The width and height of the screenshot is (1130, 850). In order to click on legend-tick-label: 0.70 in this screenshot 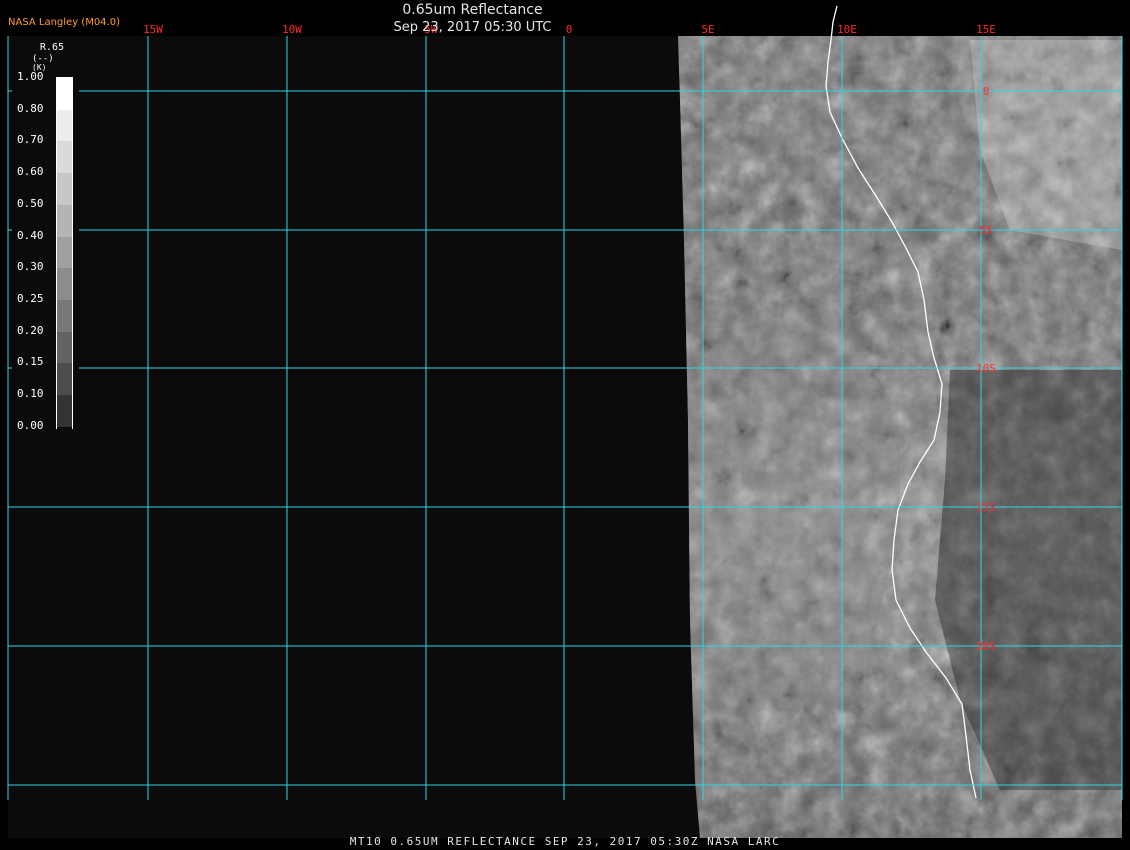, I will do `click(30, 140)`.